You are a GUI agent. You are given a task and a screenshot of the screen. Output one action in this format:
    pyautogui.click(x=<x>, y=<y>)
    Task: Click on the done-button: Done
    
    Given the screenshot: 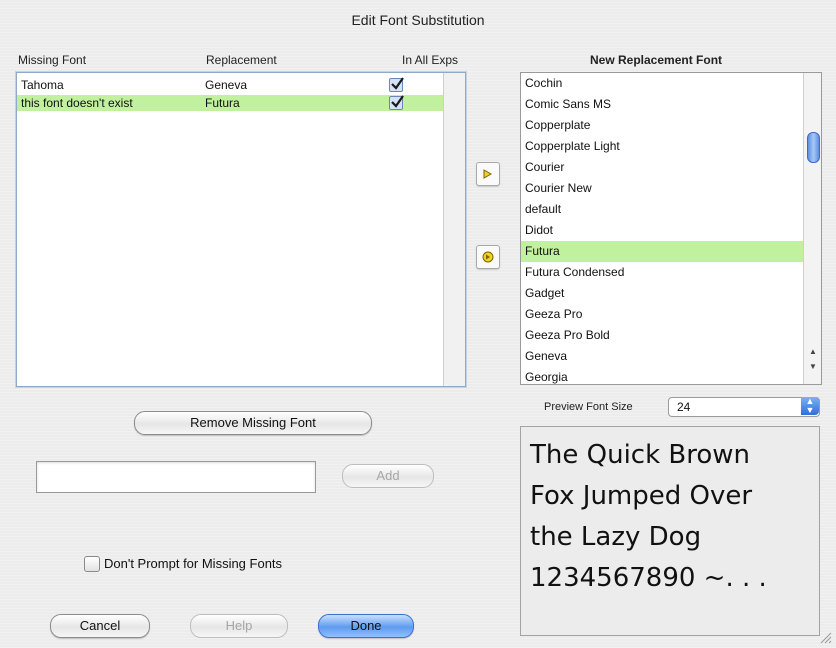 What is the action you would take?
    pyautogui.click(x=366, y=626)
    